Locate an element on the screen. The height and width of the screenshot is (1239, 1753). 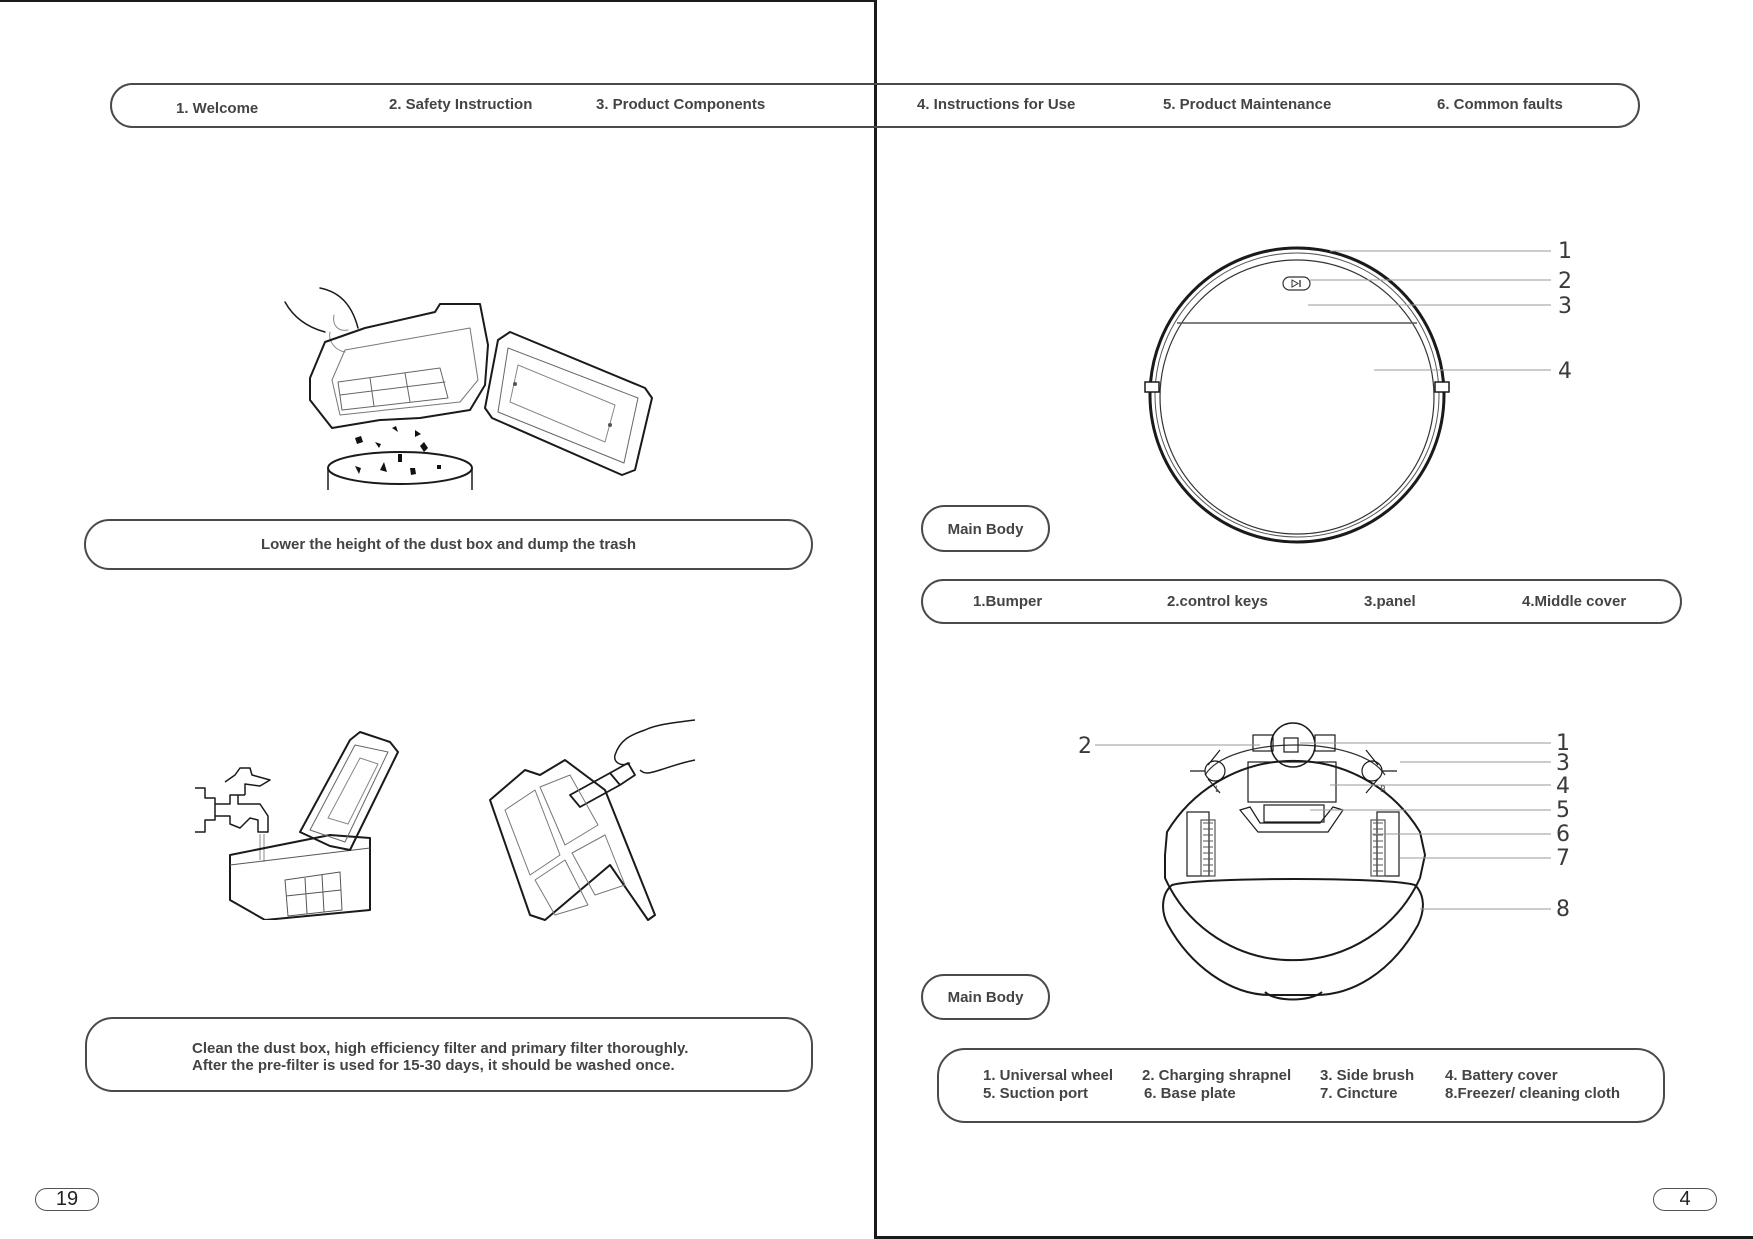
page-spread-divider is located at coordinates (875, 619).